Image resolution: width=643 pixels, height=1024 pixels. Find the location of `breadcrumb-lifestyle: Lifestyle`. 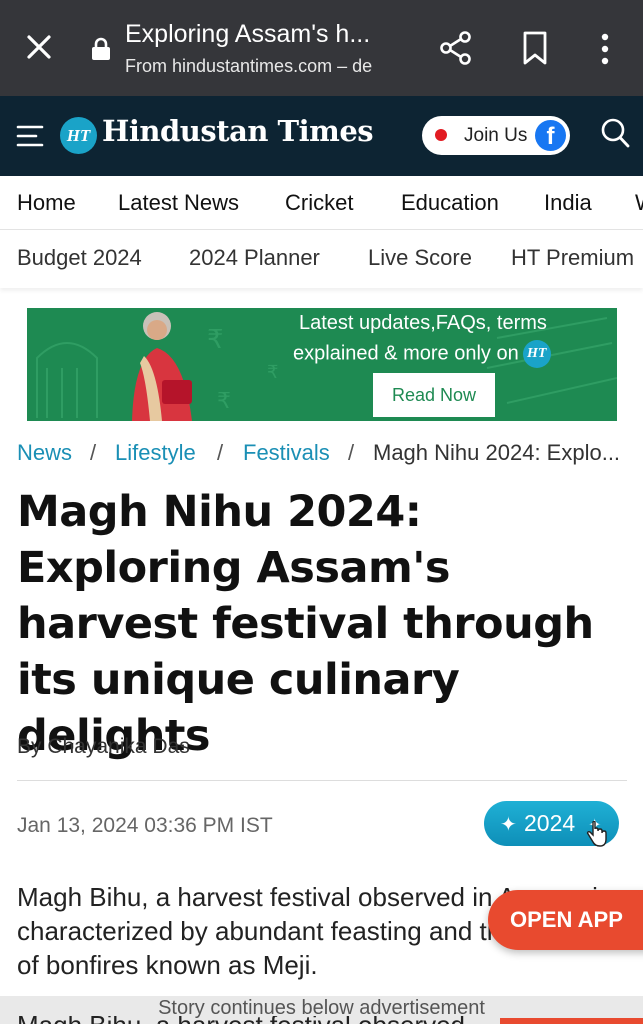

breadcrumb-lifestyle: Lifestyle is located at coordinates (155, 453).